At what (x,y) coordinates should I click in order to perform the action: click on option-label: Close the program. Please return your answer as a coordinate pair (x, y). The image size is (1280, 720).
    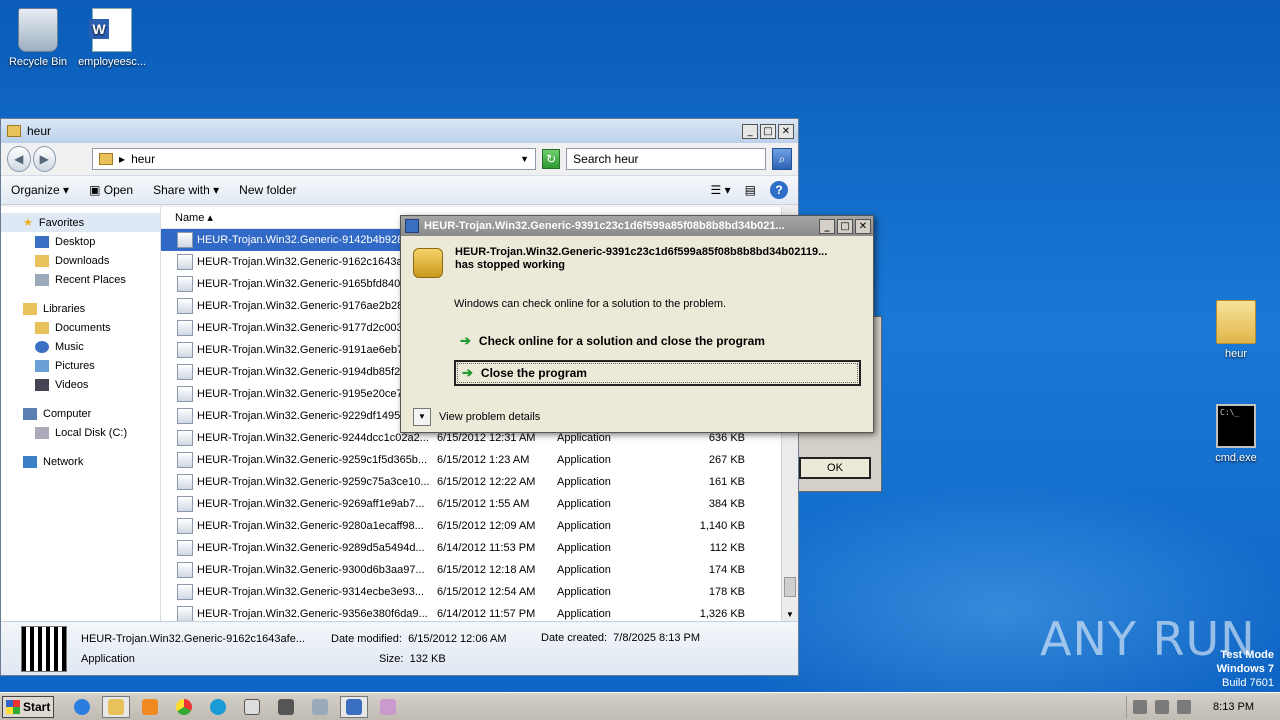
    Looking at the image, I should click on (533, 373).